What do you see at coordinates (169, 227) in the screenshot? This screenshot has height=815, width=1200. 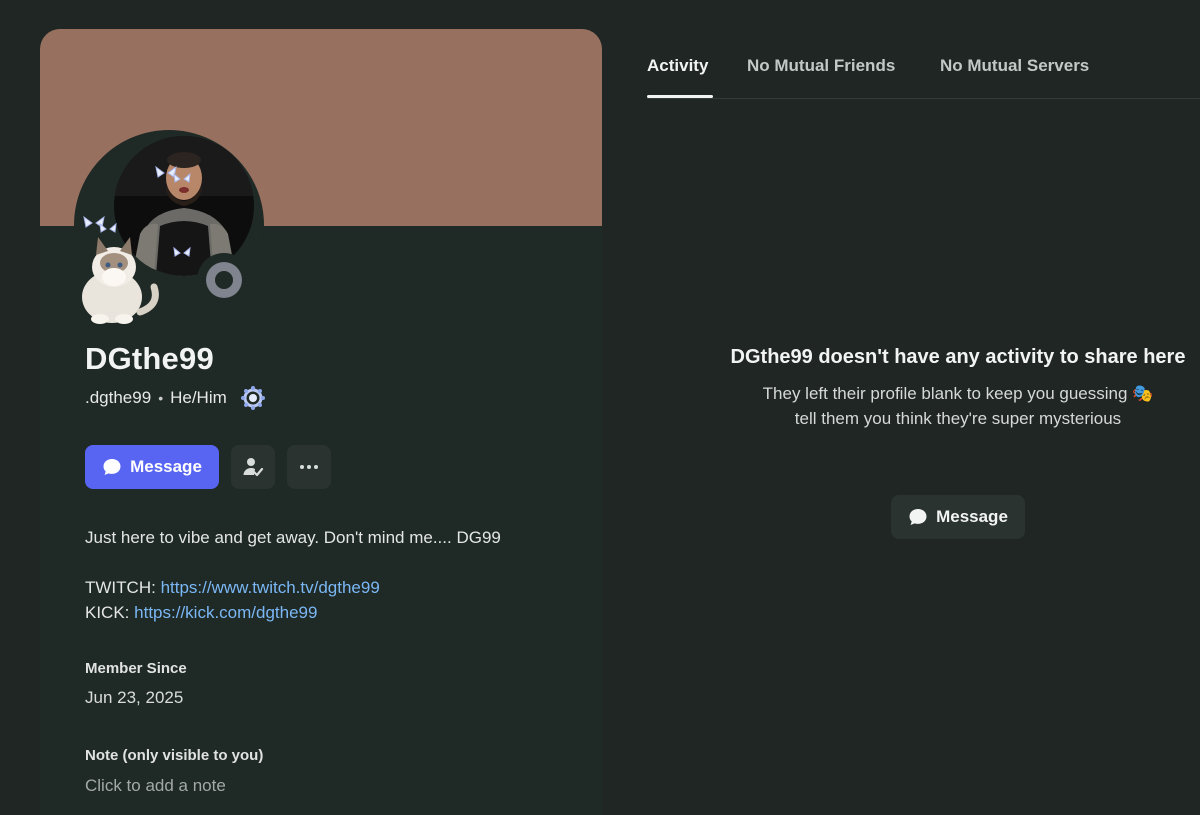 I see `avatar` at bounding box center [169, 227].